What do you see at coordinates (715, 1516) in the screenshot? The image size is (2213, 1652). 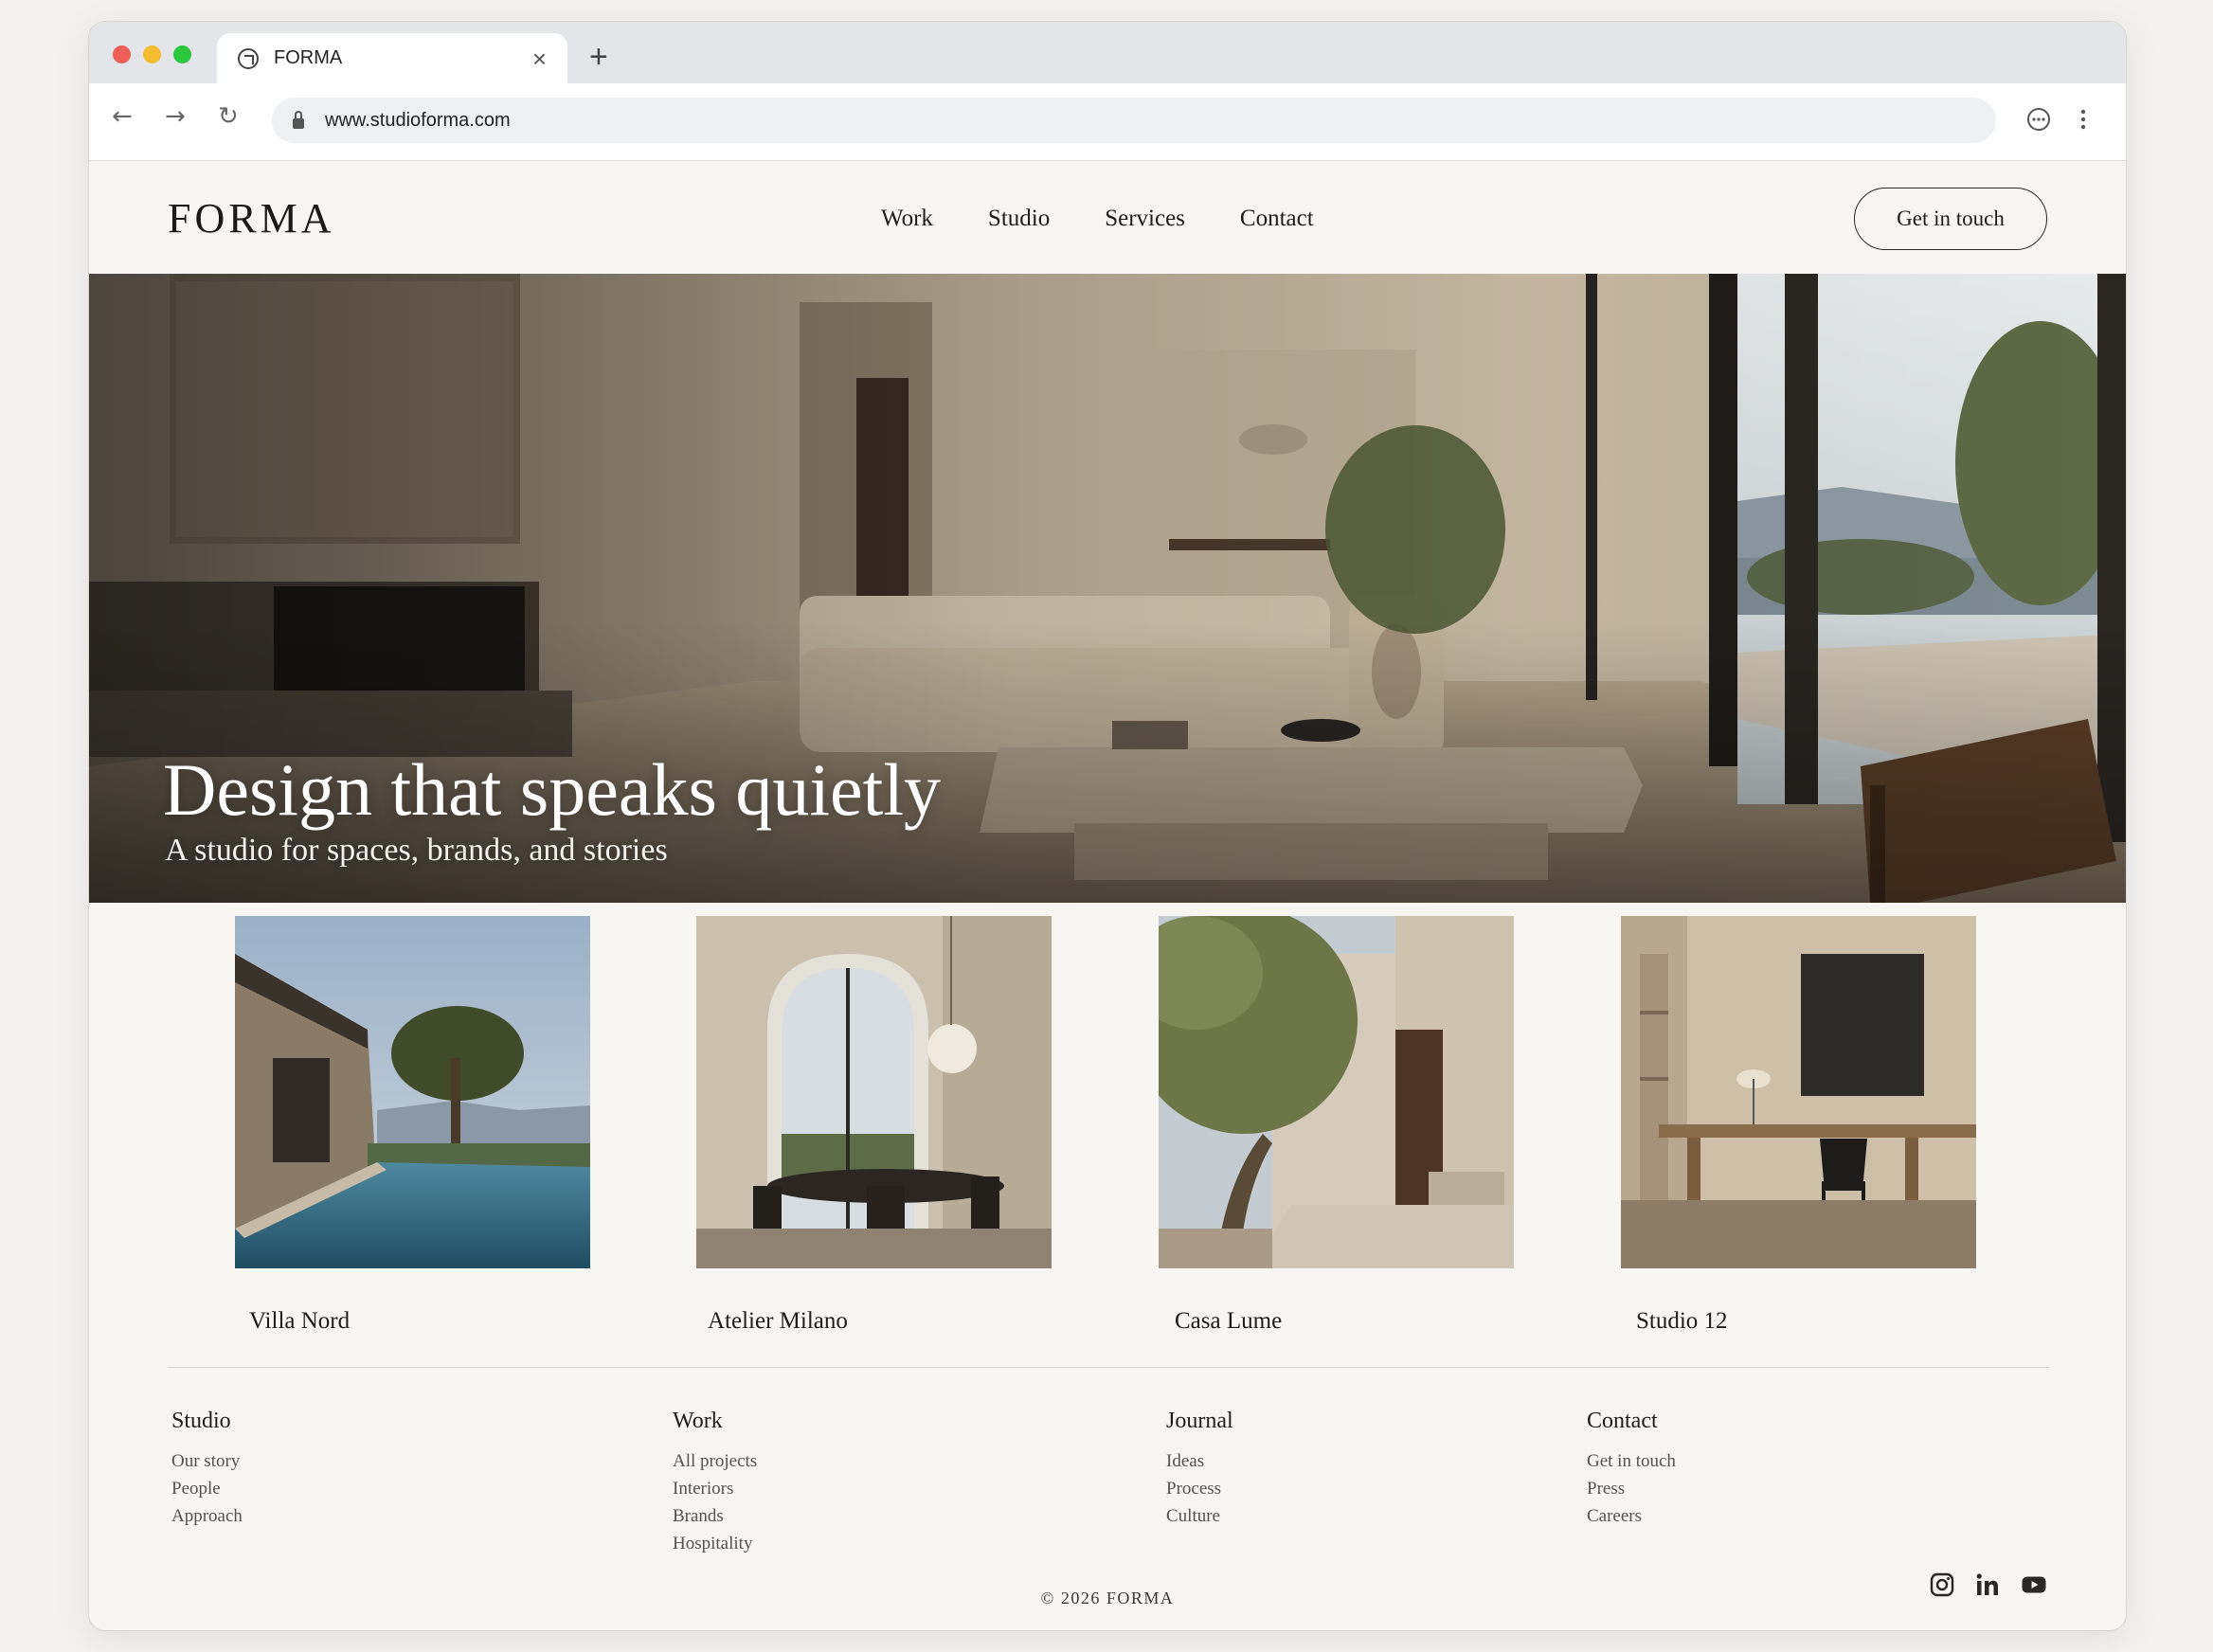 I see `footer-link: Brands` at bounding box center [715, 1516].